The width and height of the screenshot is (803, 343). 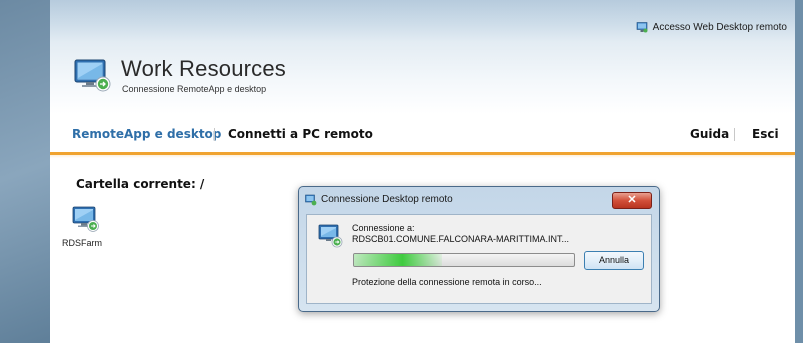 What do you see at coordinates (92, 75) in the screenshot?
I see `remote-desktop-logo-icon` at bounding box center [92, 75].